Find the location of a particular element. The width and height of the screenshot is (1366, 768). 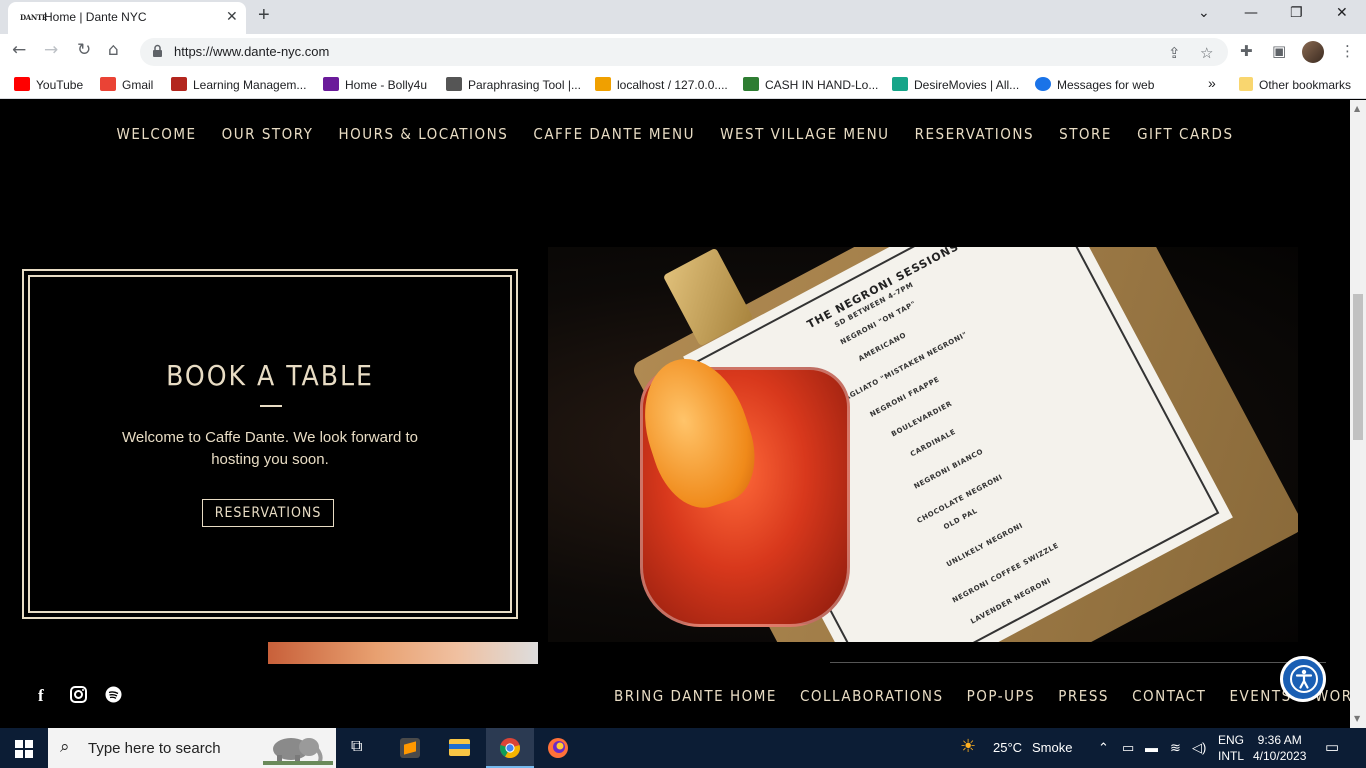

clock-date: 4/10/2023 is located at coordinates (1280, 756).